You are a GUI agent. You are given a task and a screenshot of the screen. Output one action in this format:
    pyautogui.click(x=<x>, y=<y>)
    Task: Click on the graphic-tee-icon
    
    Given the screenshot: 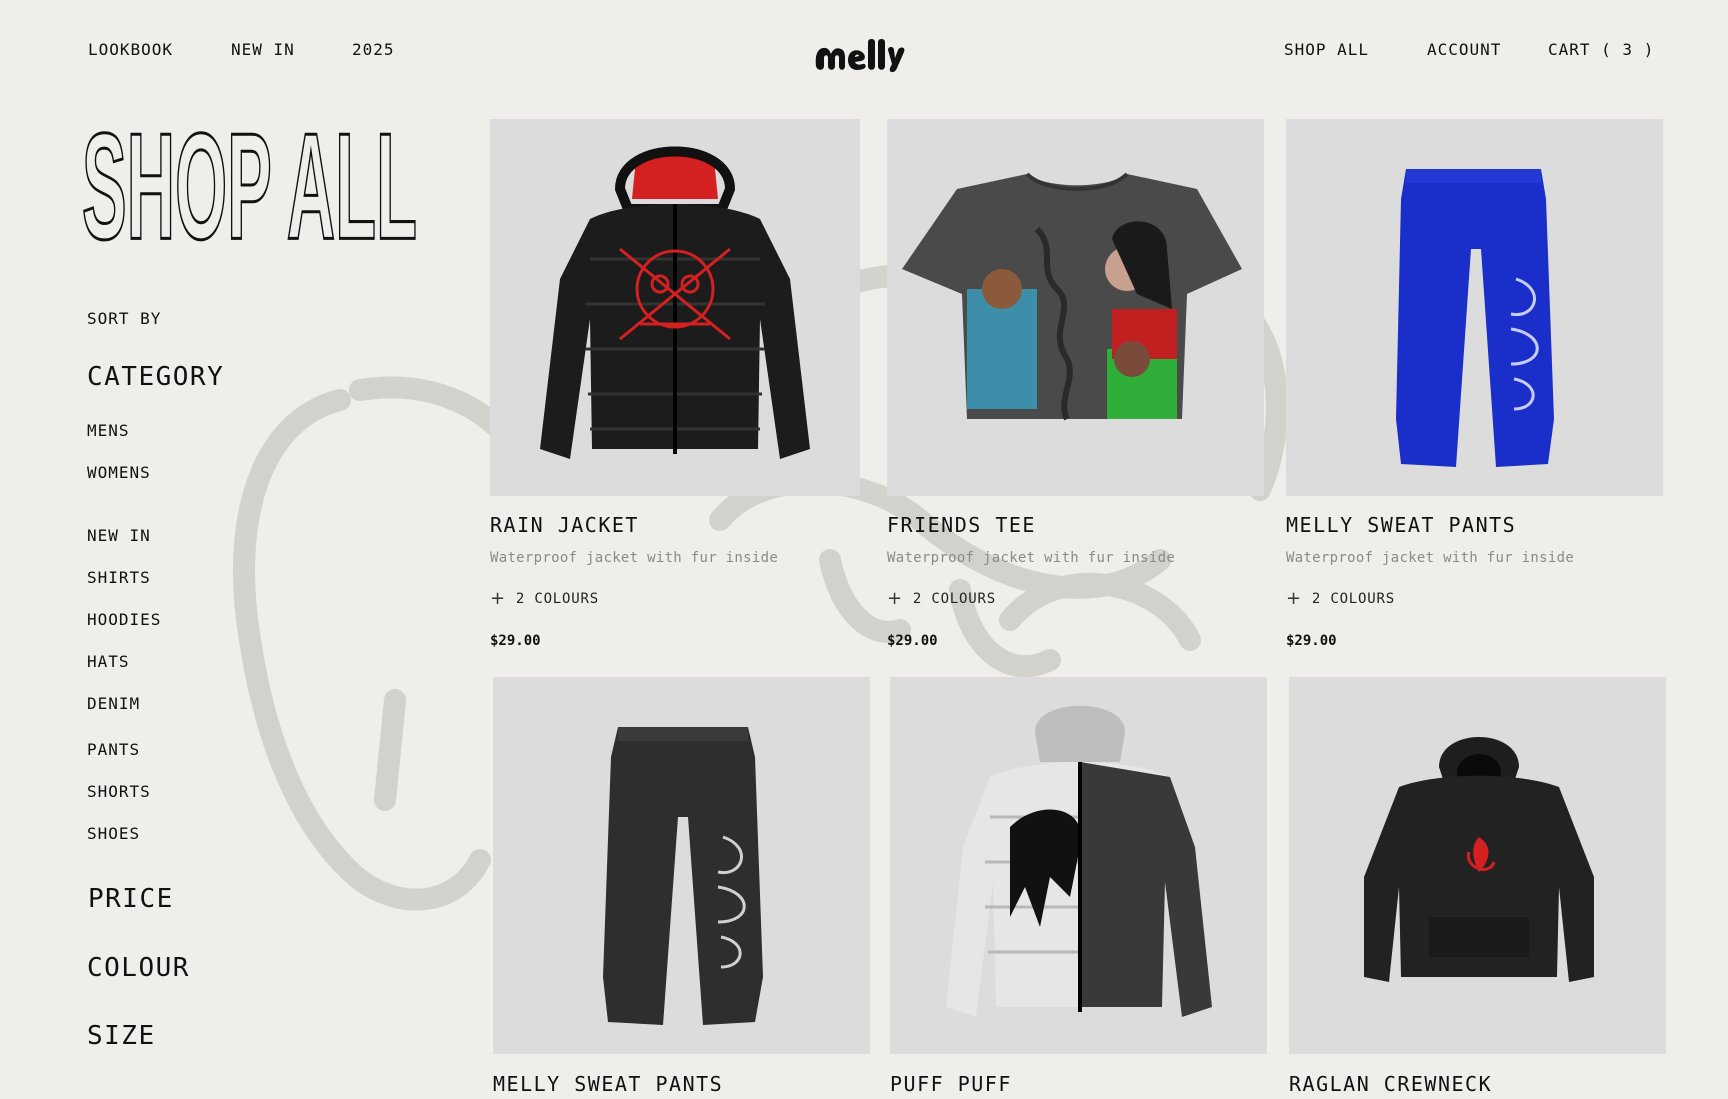 What is the action you would take?
    pyautogui.click(x=1072, y=296)
    